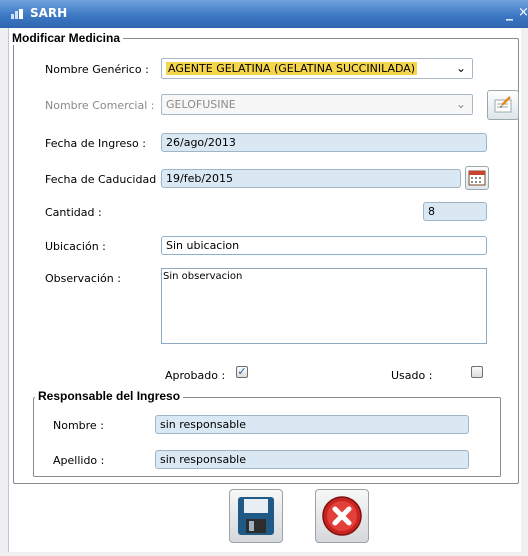  I want to click on minimize-button: _, so click(509, 13).